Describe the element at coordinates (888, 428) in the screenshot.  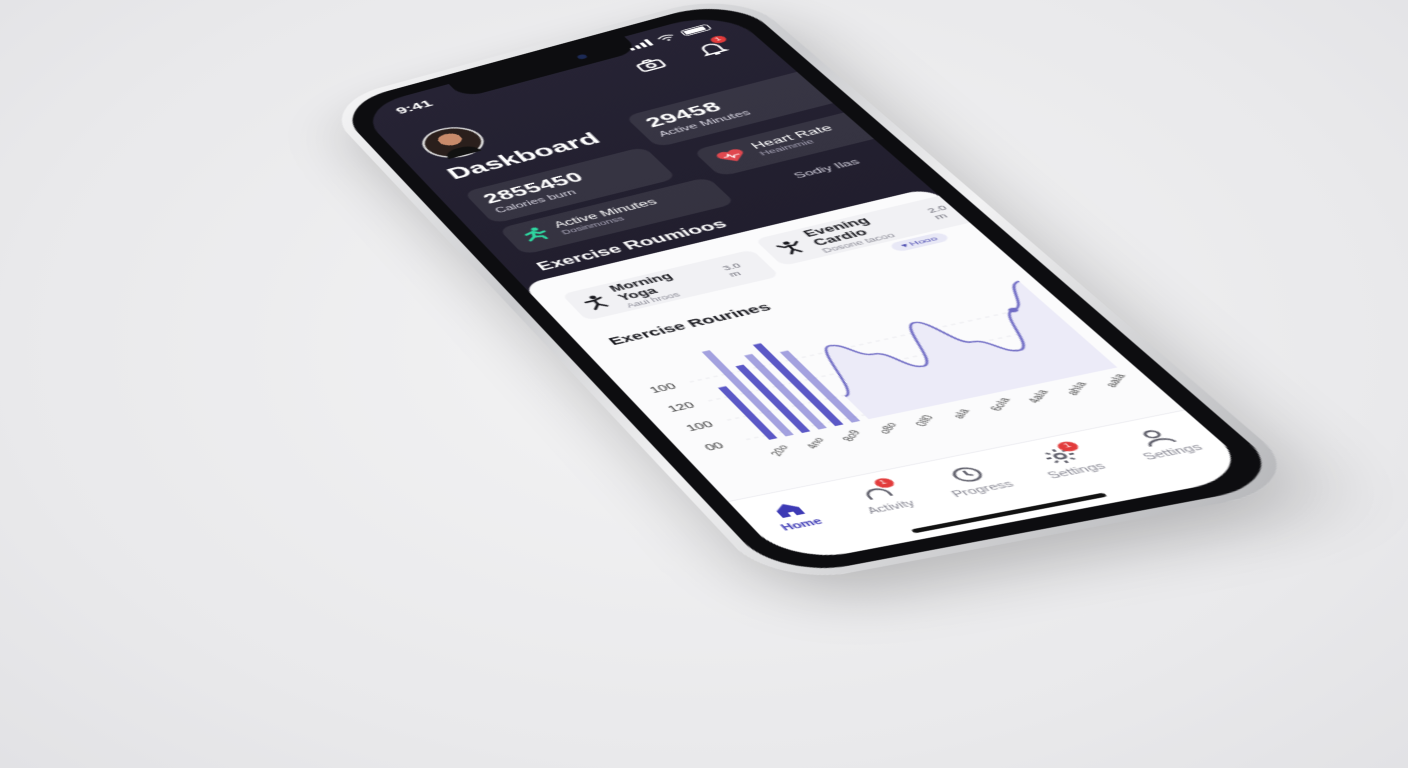
I see `x-tick-label: o8o` at that location.